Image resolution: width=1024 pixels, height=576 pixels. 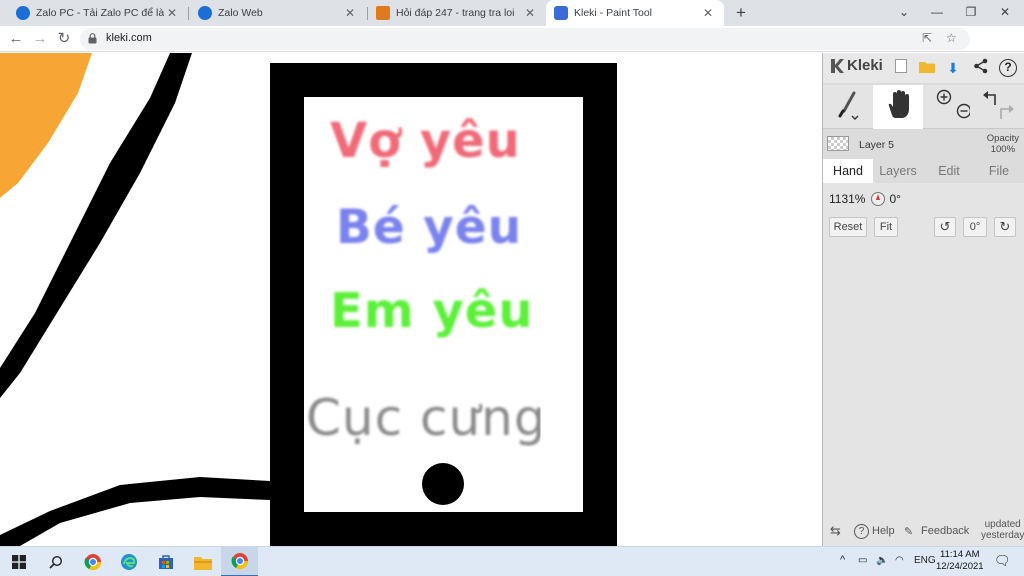 What do you see at coordinates (971, 13) in the screenshot?
I see `restore-icon: ❐` at bounding box center [971, 13].